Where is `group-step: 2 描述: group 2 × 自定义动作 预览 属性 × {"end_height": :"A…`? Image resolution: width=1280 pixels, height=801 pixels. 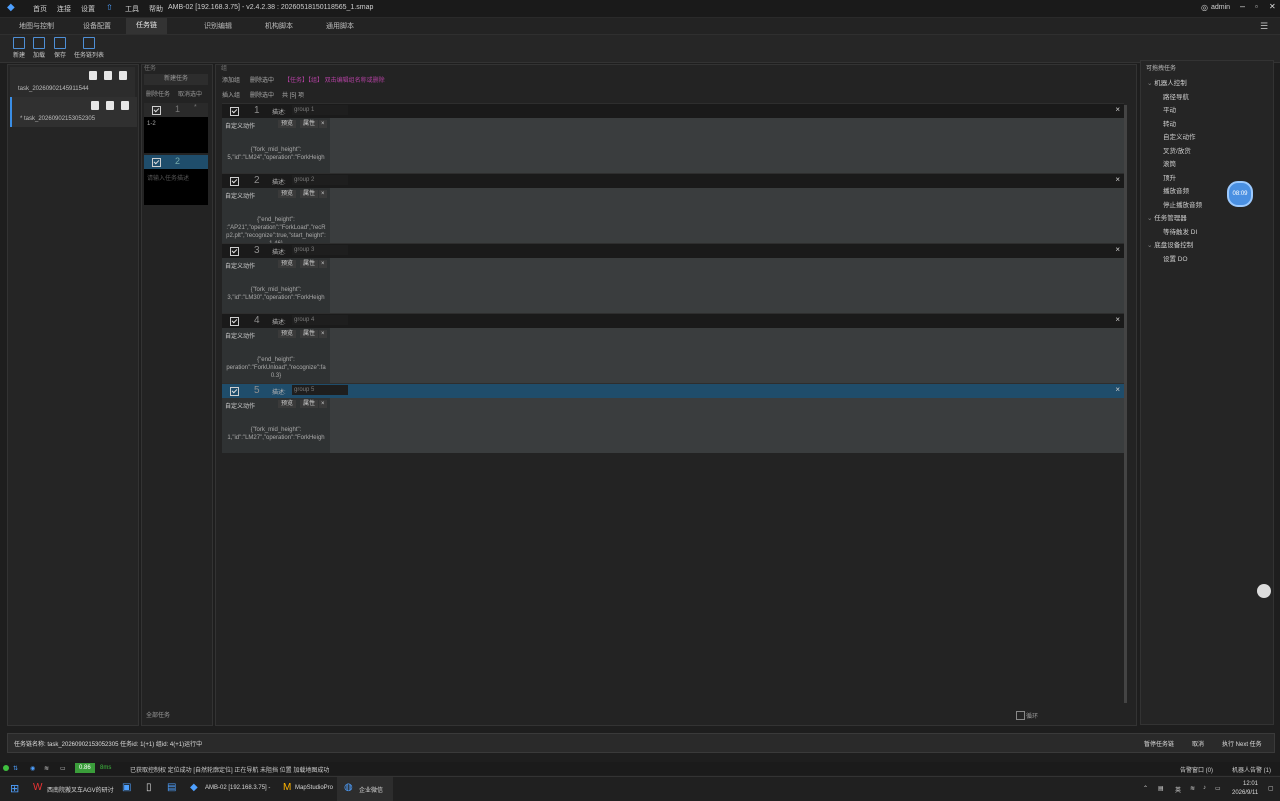 group-step: 2 描述: group 2 × 自定义动作 预览 属性 × {"end_height": :"A… is located at coordinates (673, 210).